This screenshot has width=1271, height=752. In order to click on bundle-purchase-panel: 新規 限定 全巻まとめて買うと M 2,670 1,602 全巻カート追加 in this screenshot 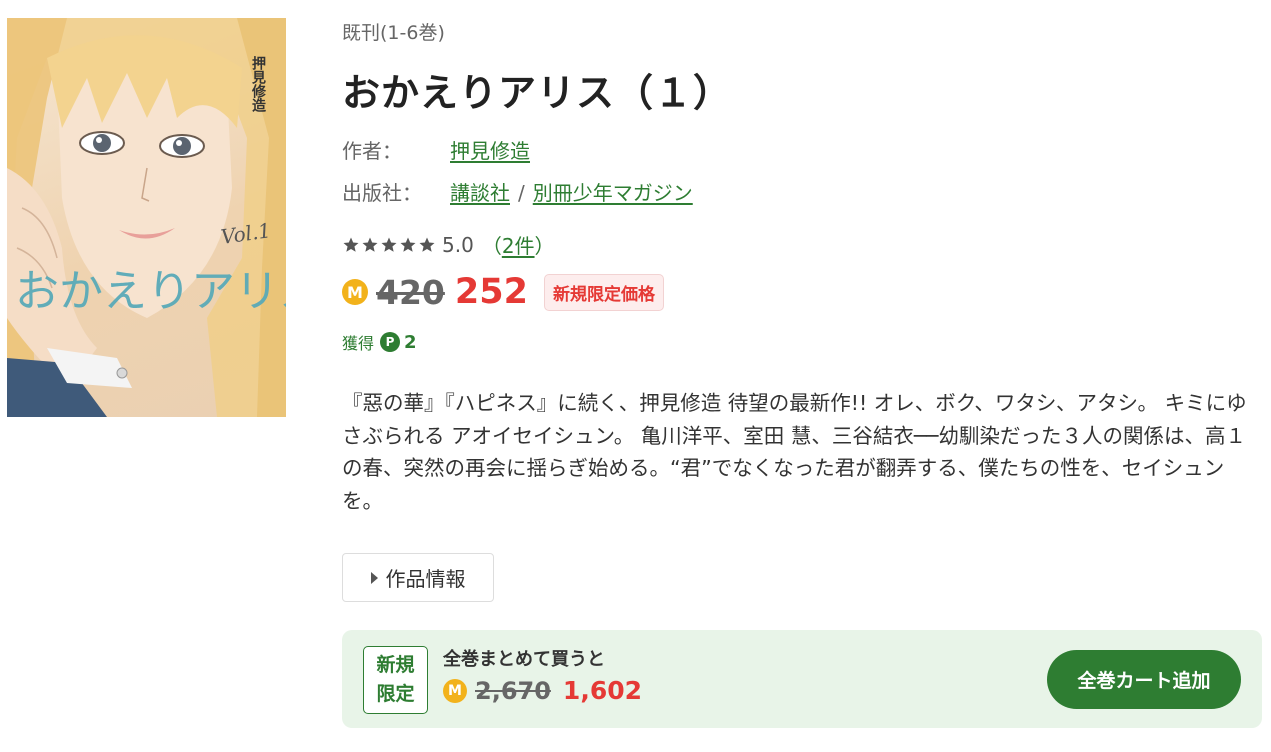, I will do `click(802, 679)`.